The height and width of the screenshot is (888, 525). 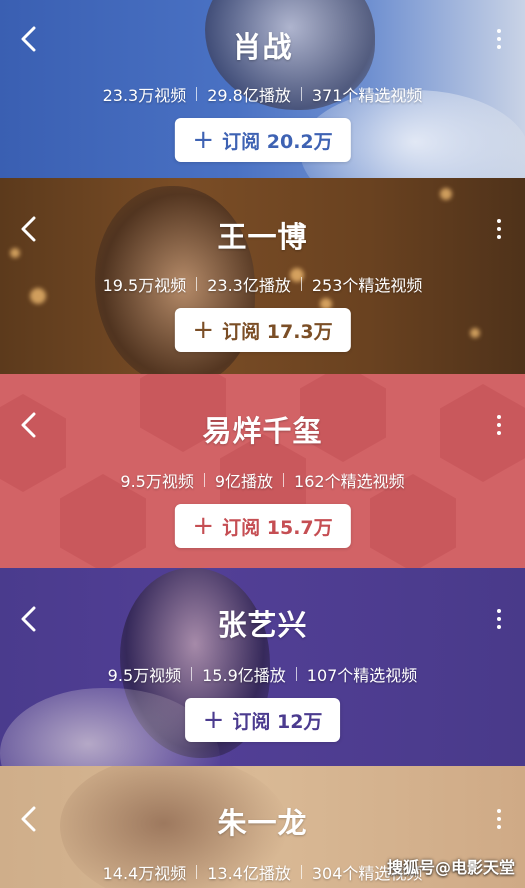 I want to click on channel-stats: 19.5万视频 23.3亿播放 253个精选视频, so click(x=262, y=284).